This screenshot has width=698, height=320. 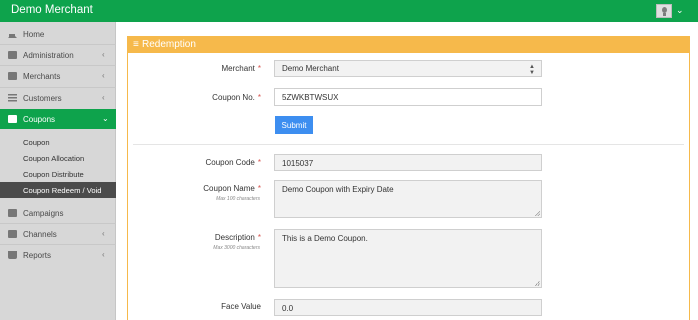 What do you see at coordinates (39, 119) in the screenshot?
I see `sidebar-item-label: Coupons` at bounding box center [39, 119].